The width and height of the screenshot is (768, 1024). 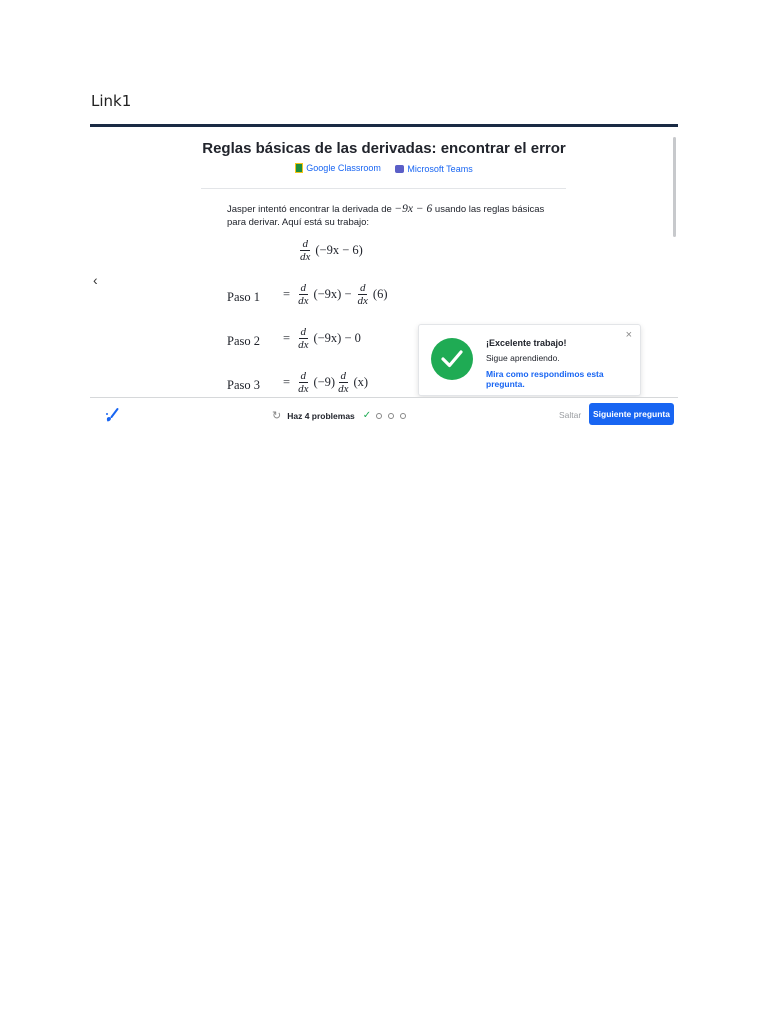 What do you see at coordinates (326, 382) in the screenshot?
I see `step-3-expression: = d dx (−9) d dx (x)` at bounding box center [326, 382].